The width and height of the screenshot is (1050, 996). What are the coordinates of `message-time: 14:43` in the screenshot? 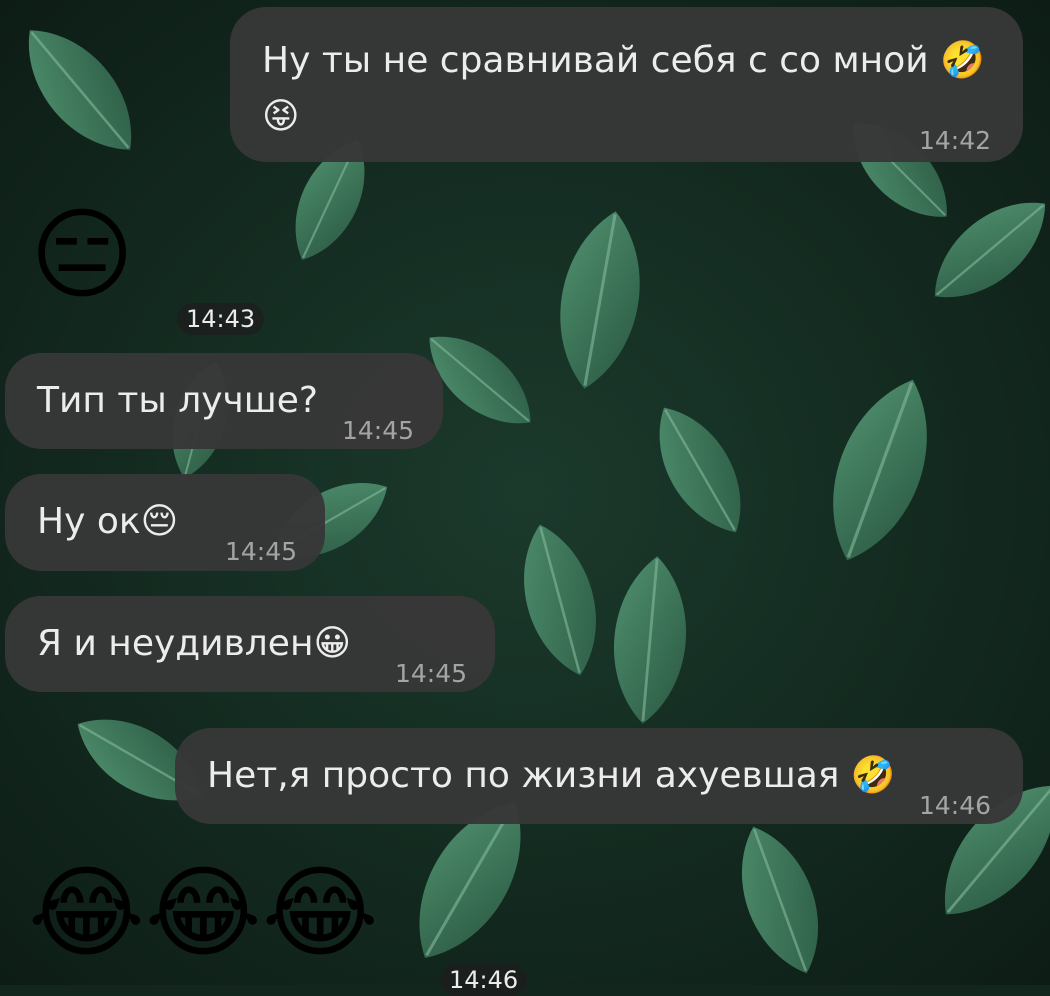 It's located at (221, 319).